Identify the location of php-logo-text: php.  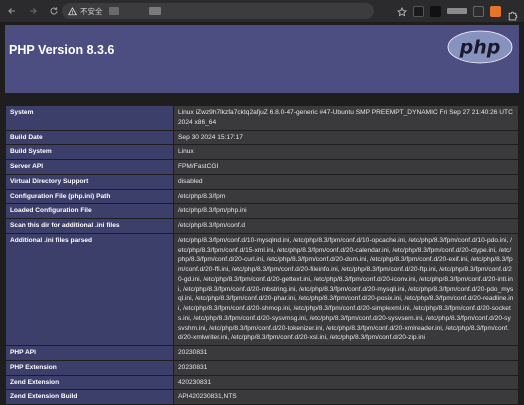
(480, 48).